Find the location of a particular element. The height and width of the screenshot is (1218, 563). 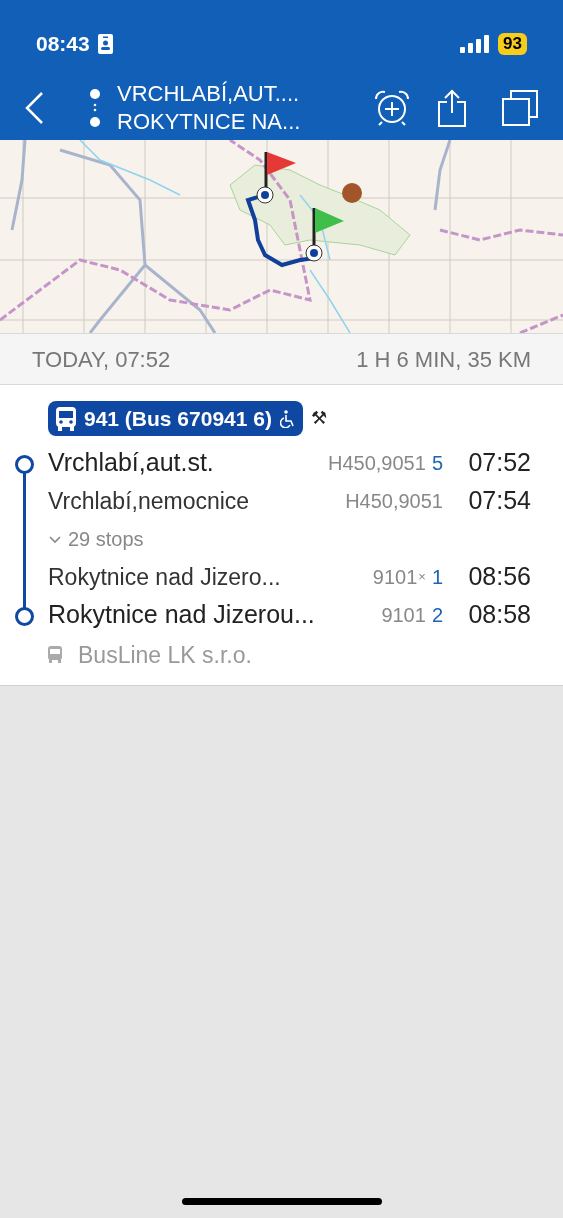

platform-number: 5 is located at coordinates (437, 463).